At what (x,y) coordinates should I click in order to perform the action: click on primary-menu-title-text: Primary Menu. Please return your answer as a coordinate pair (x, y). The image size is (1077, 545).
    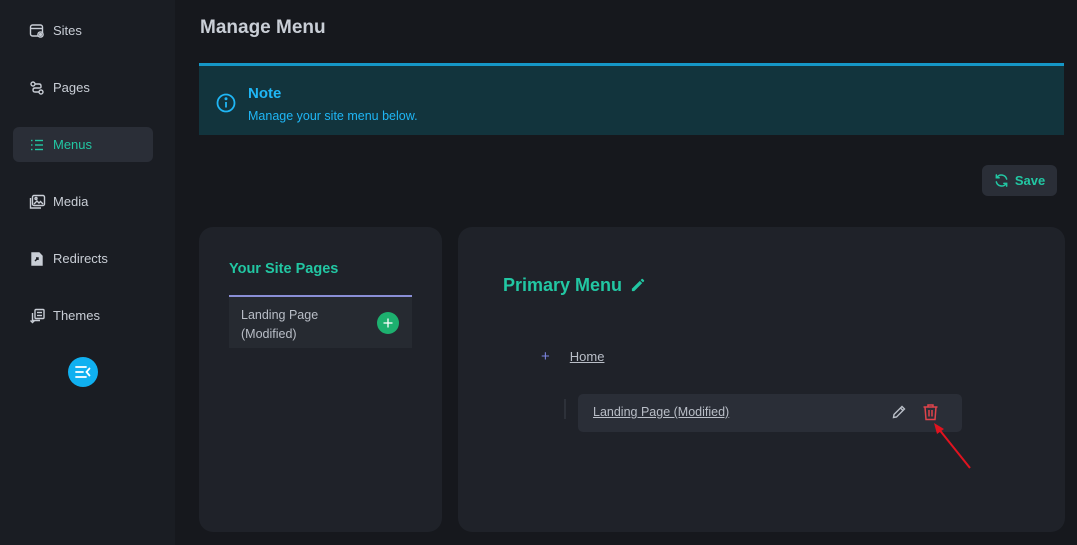
    Looking at the image, I should click on (563, 285).